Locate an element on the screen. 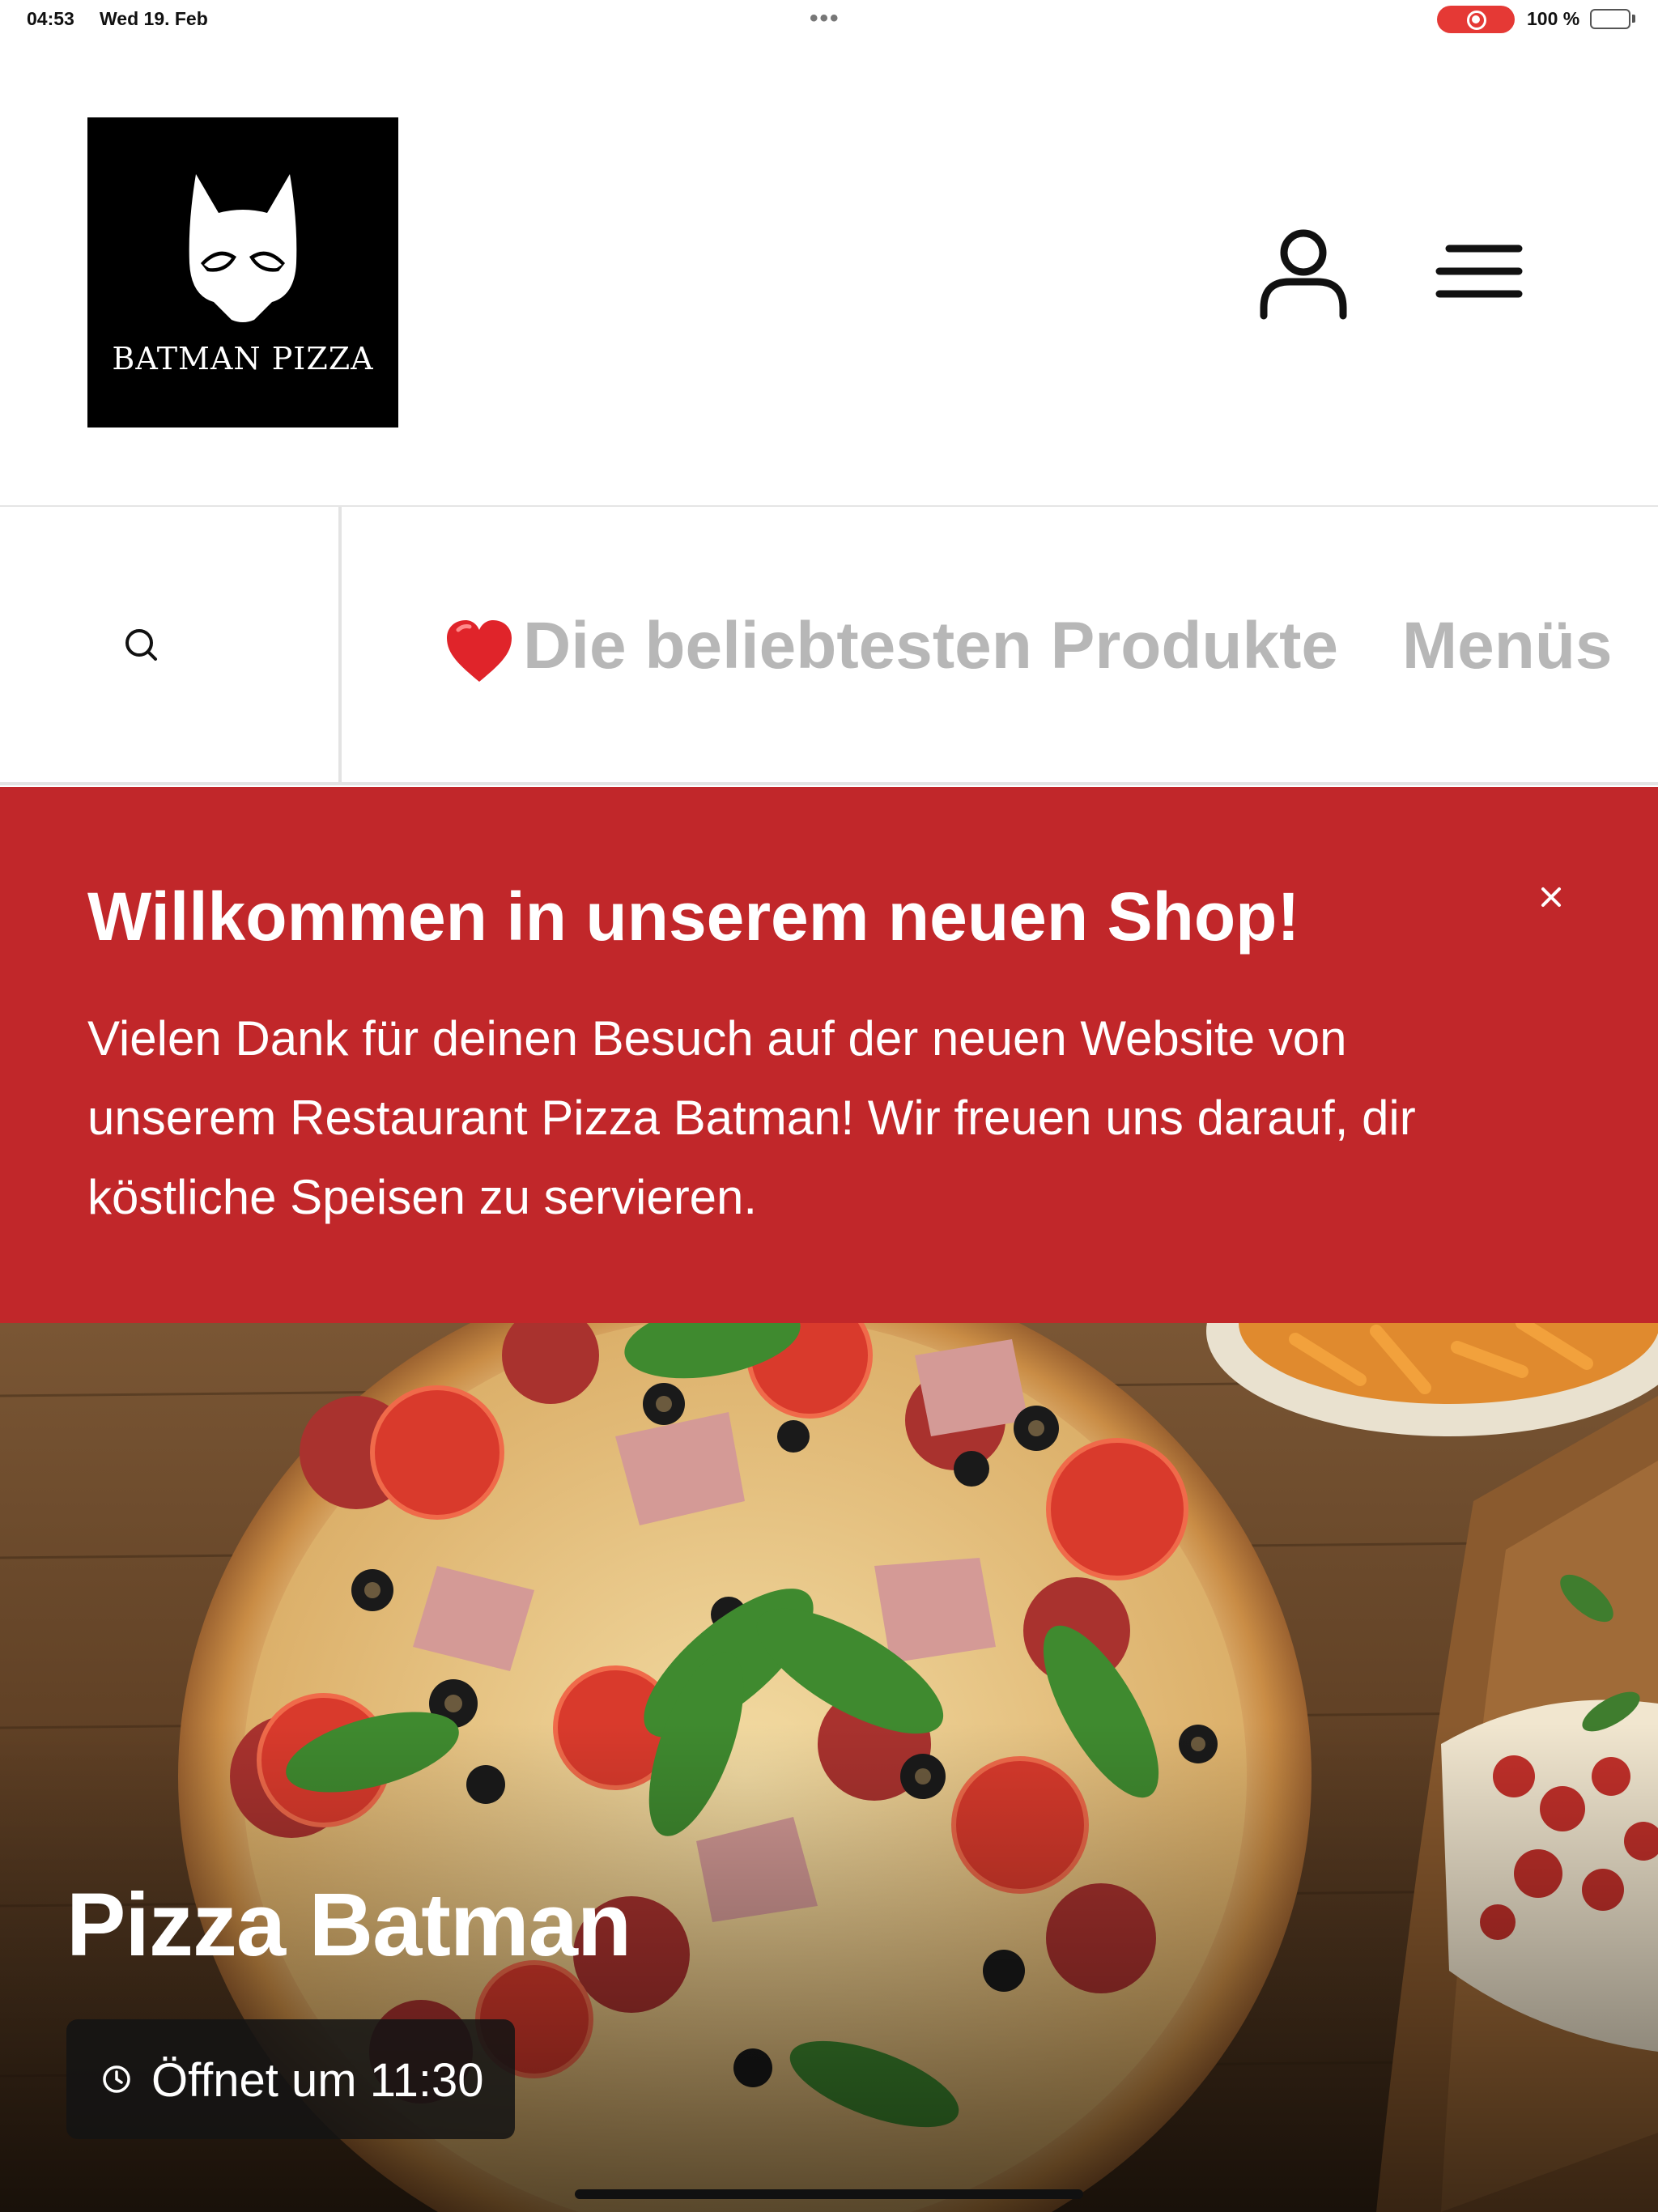  search-icon is located at coordinates (141, 645).